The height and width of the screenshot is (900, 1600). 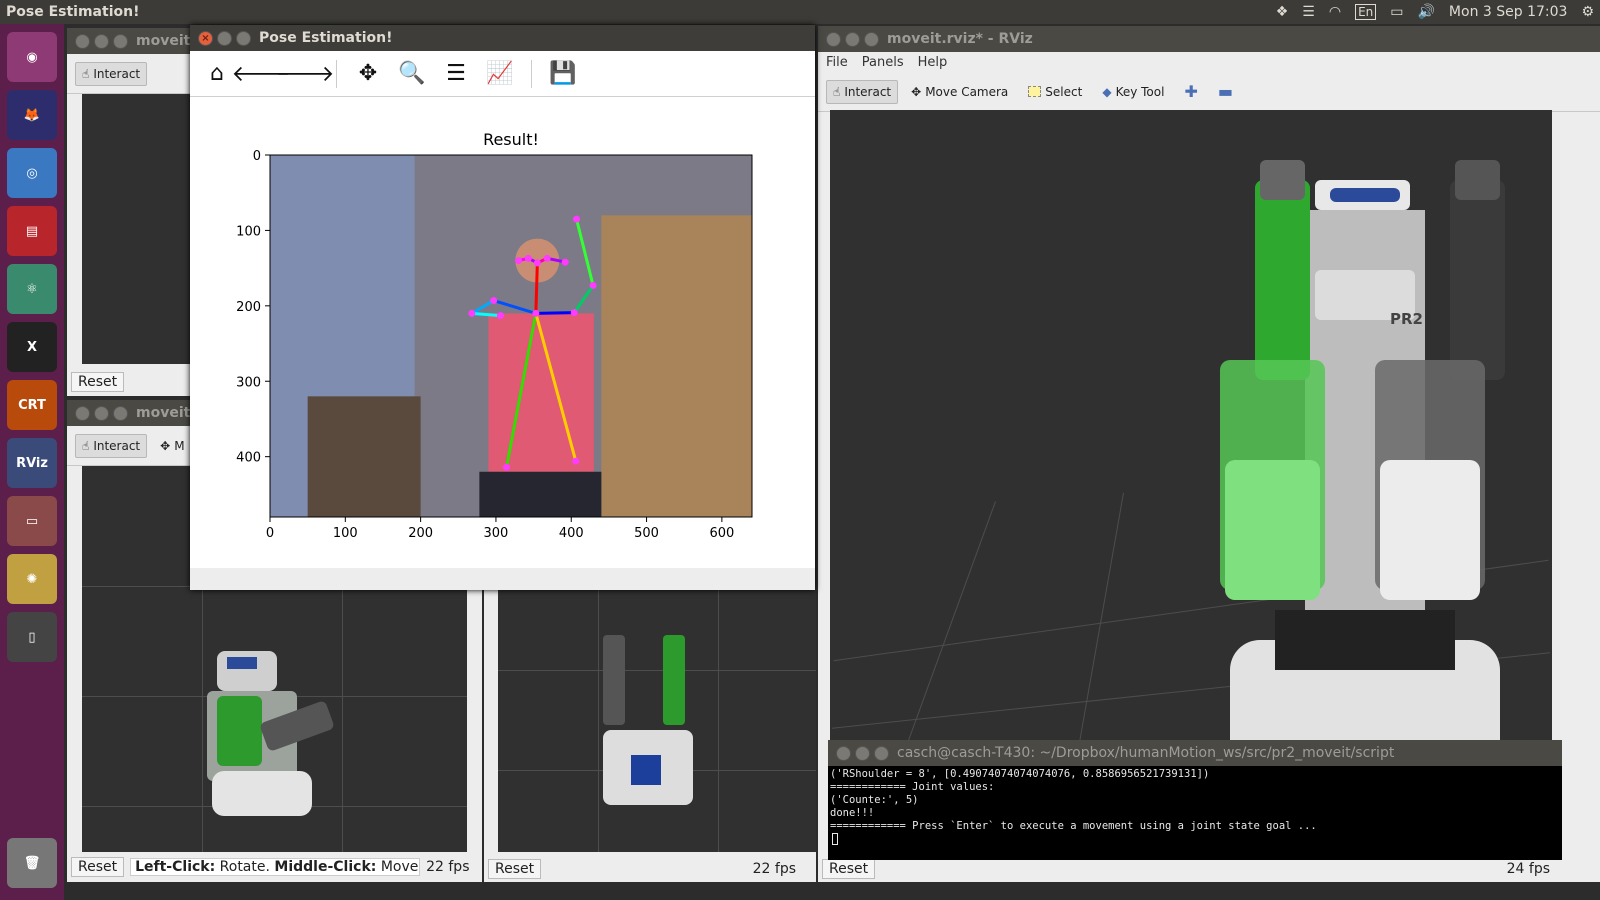 What do you see at coordinates (32, 115) in the screenshot?
I see `firefox-icon: 🦊` at bounding box center [32, 115].